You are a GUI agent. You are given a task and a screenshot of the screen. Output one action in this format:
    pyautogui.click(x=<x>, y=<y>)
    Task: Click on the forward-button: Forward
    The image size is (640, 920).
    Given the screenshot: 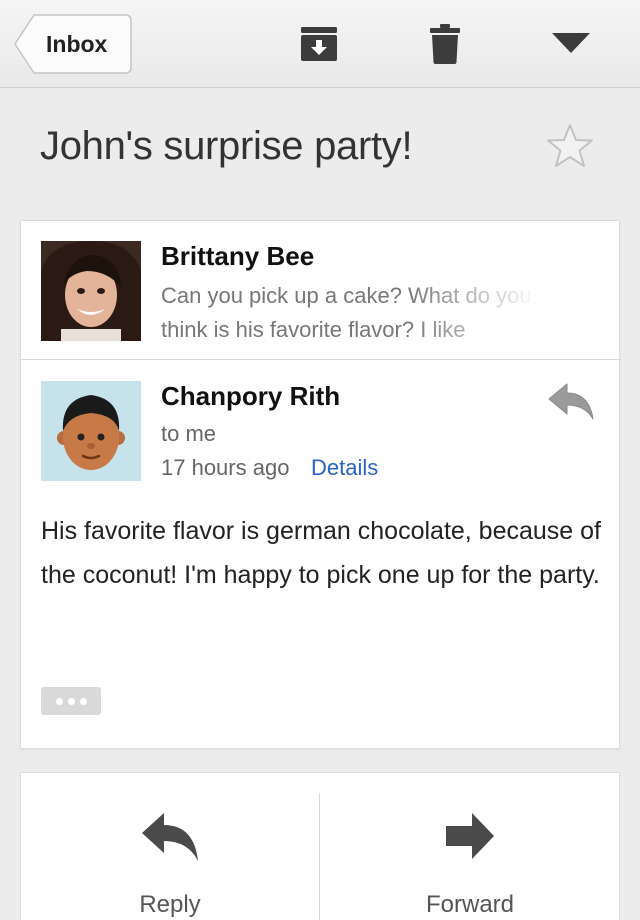 What is the action you would take?
    pyautogui.click(x=470, y=846)
    